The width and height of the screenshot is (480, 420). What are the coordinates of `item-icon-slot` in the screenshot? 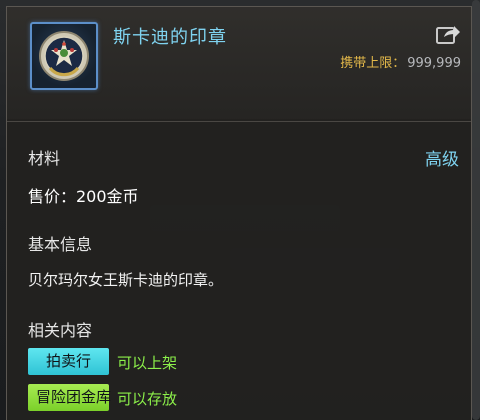 It's located at (64, 56).